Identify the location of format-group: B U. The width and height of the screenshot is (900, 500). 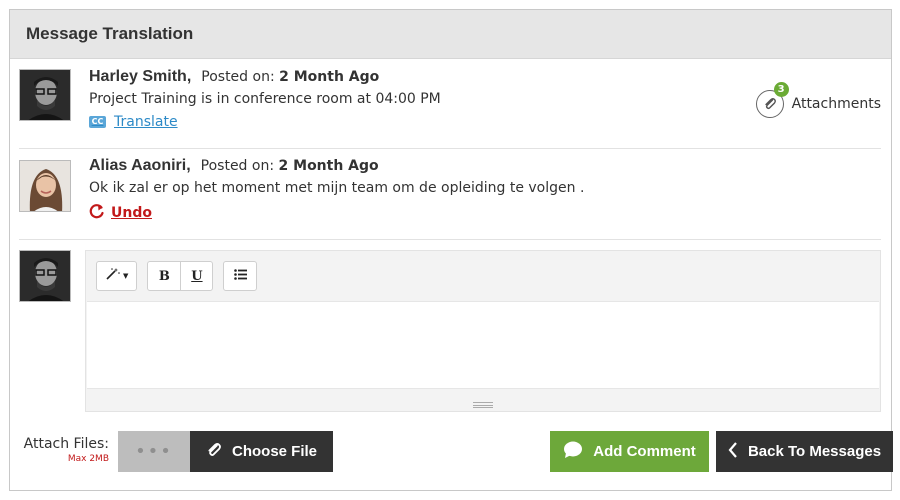
(180, 276).